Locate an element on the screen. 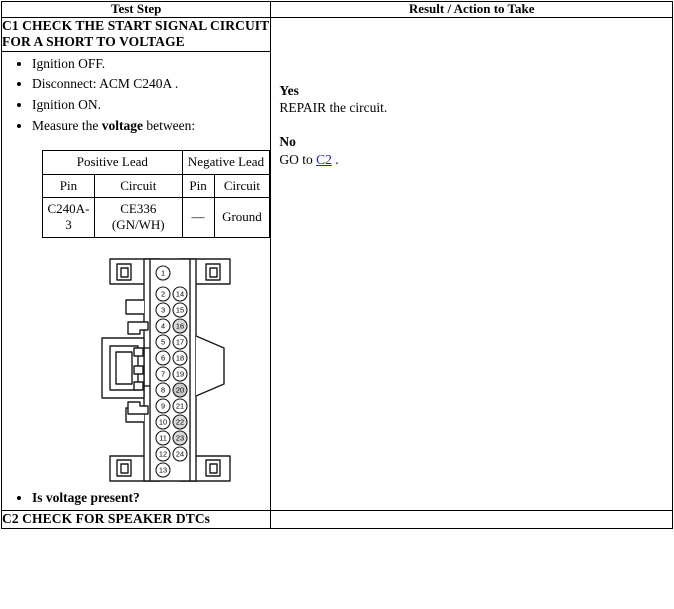  list-item: Disconnect: ACM C240A . is located at coordinates (151, 84).